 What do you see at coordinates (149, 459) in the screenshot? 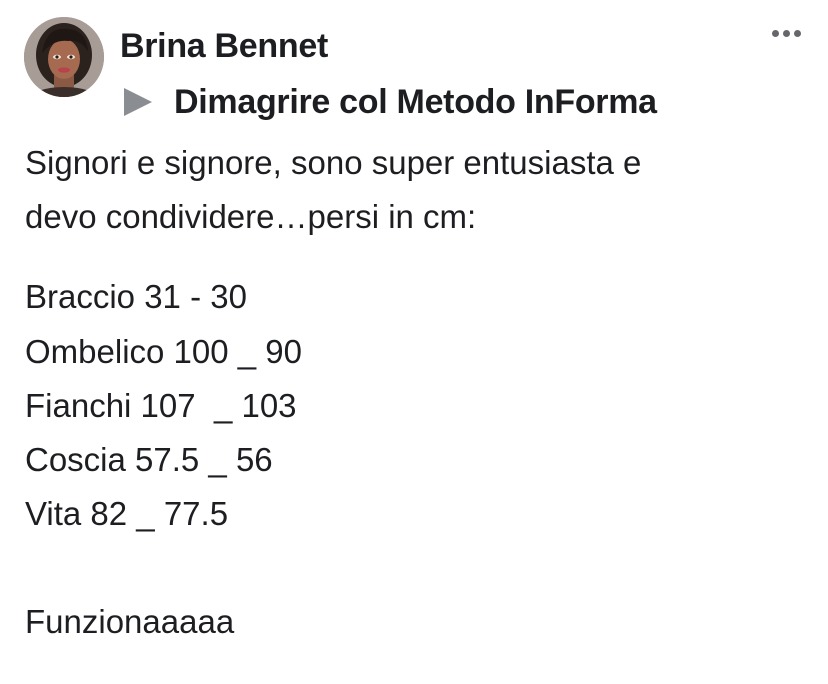
I see `post-text-line: Coscia 57.5 _ 56` at bounding box center [149, 459].